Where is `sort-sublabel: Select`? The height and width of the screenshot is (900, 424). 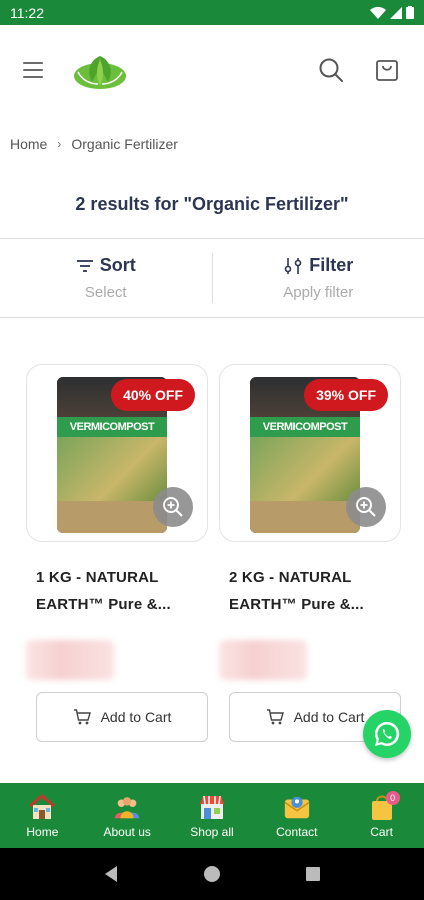
sort-sublabel: Select is located at coordinates (105, 292).